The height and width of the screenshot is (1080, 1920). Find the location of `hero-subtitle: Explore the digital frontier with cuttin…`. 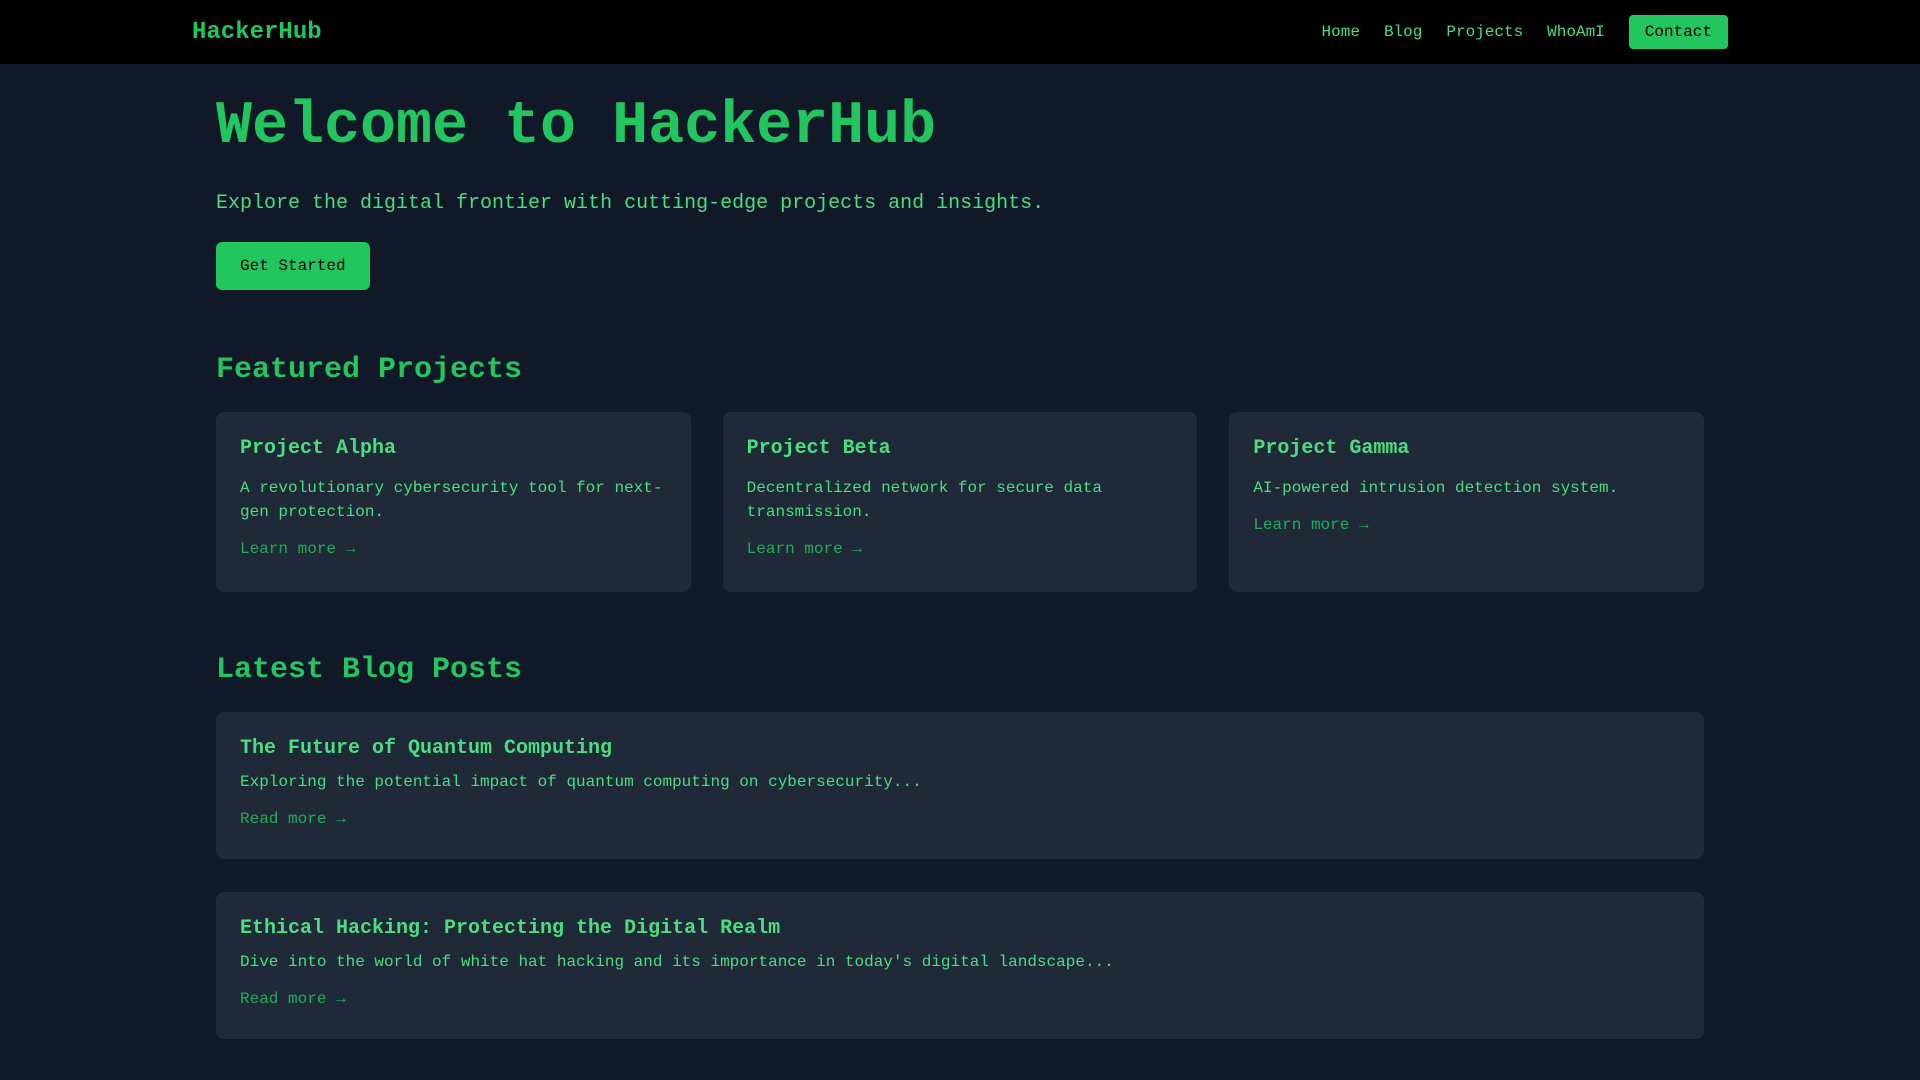

hero-subtitle: Explore the digital frontier with cuttin… is located at coordinates (630, 203).